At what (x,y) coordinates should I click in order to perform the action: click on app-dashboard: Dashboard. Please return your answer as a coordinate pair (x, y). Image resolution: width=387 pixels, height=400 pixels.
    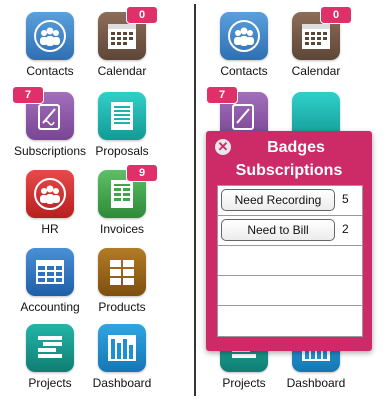
    Looking at the image, I should click on (122, 357).